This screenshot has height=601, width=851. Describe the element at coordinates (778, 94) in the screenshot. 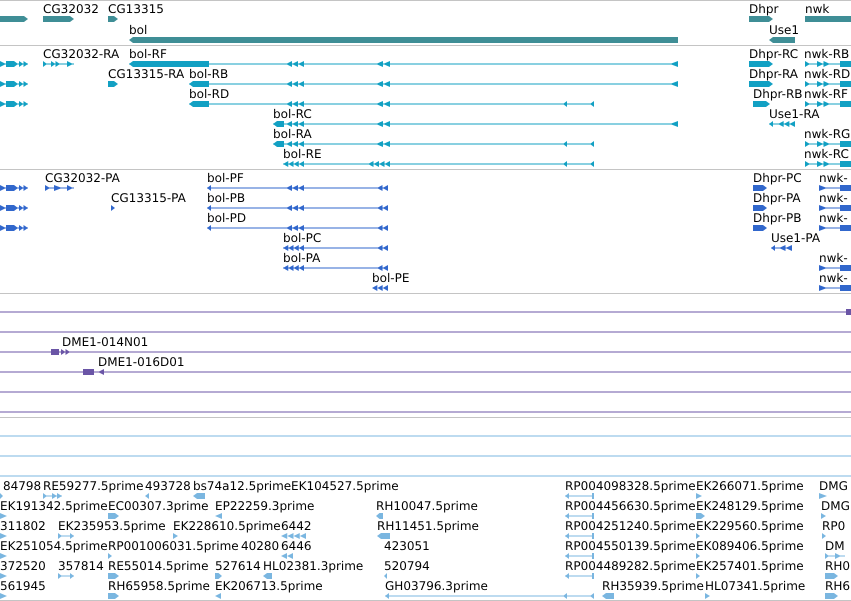

I see `feature-label: Dhpr-RB` at that location.